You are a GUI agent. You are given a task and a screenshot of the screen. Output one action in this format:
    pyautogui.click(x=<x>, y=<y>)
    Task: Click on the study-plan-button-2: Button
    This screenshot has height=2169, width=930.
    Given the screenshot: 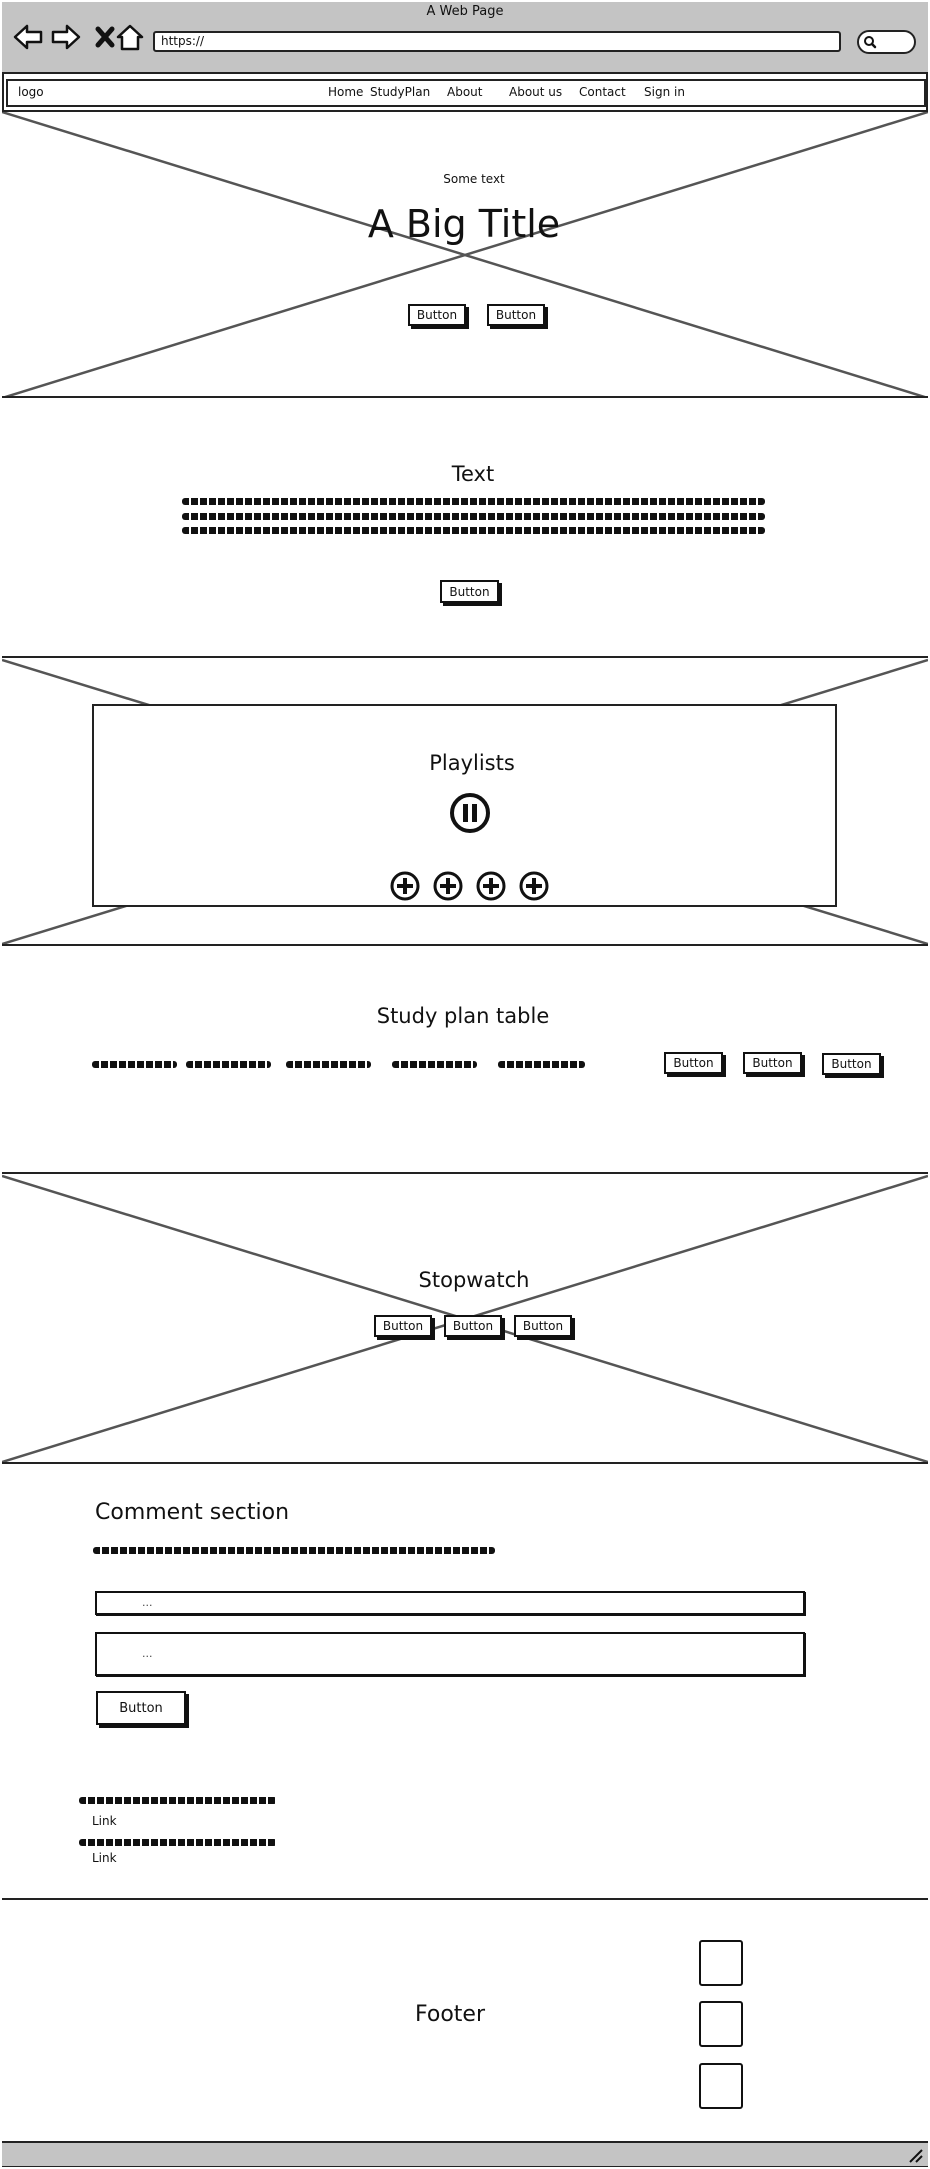 What is the action you would take?
    pyautogui.click(x=772, y=1063)
    